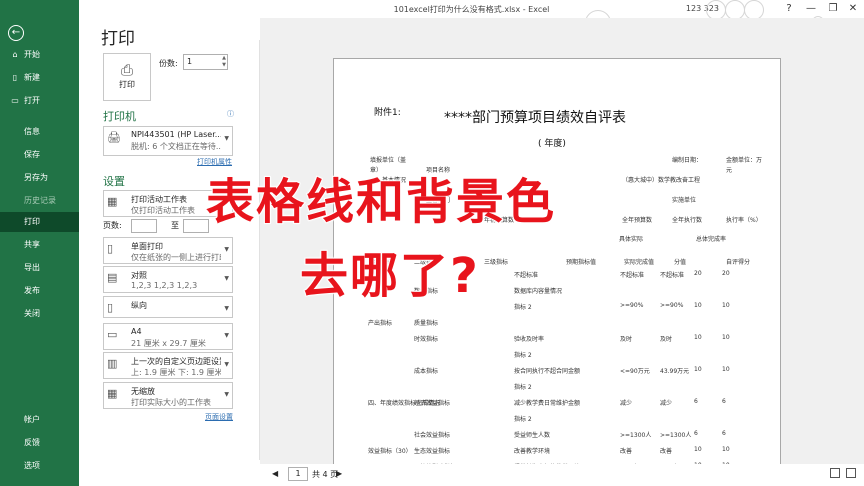 The width and height of the screenshot is (864, 486). I want to click on sidebar-item-4: 保存, so click(39, 155).